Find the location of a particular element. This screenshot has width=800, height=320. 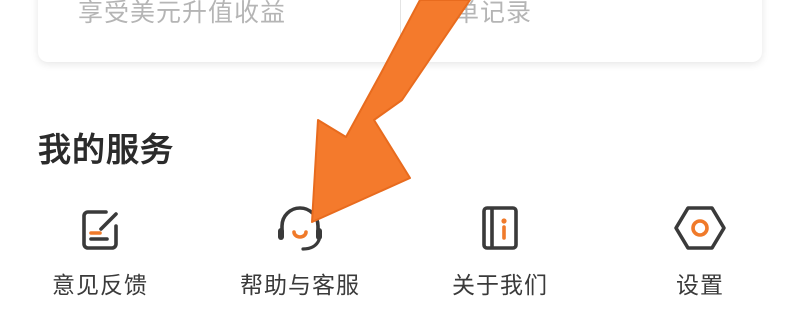

service-help-customer: 帮助与客服 is located at coordinates (300, 251).